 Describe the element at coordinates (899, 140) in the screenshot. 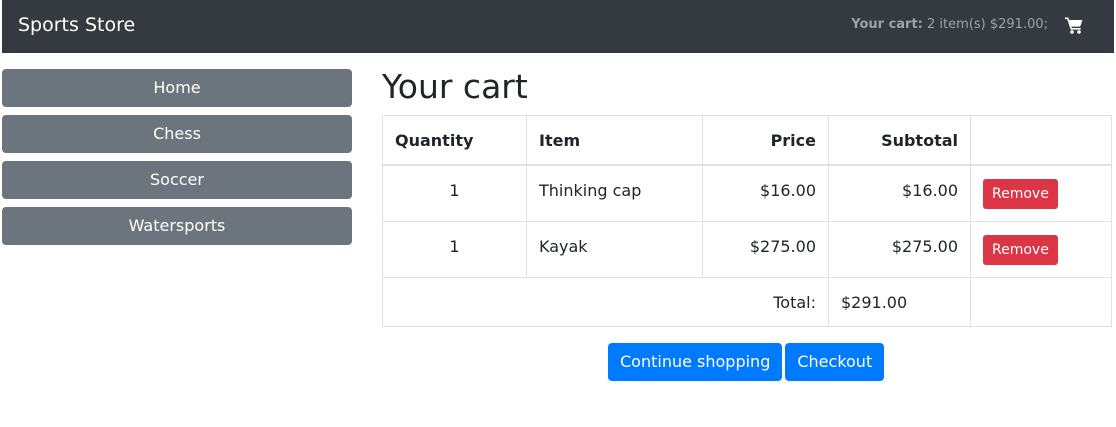

I see `header-subtotal: Subtotal` at that location.